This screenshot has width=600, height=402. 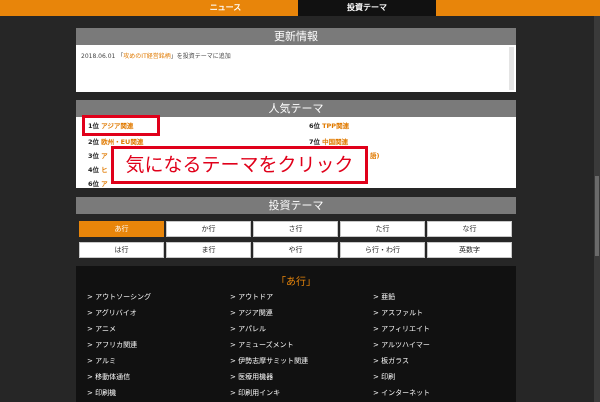 What do you see at coordinates (401, 393) in the screenshot?
I see `theme-list-item: > インターネット` at bounding box center [401, 393].